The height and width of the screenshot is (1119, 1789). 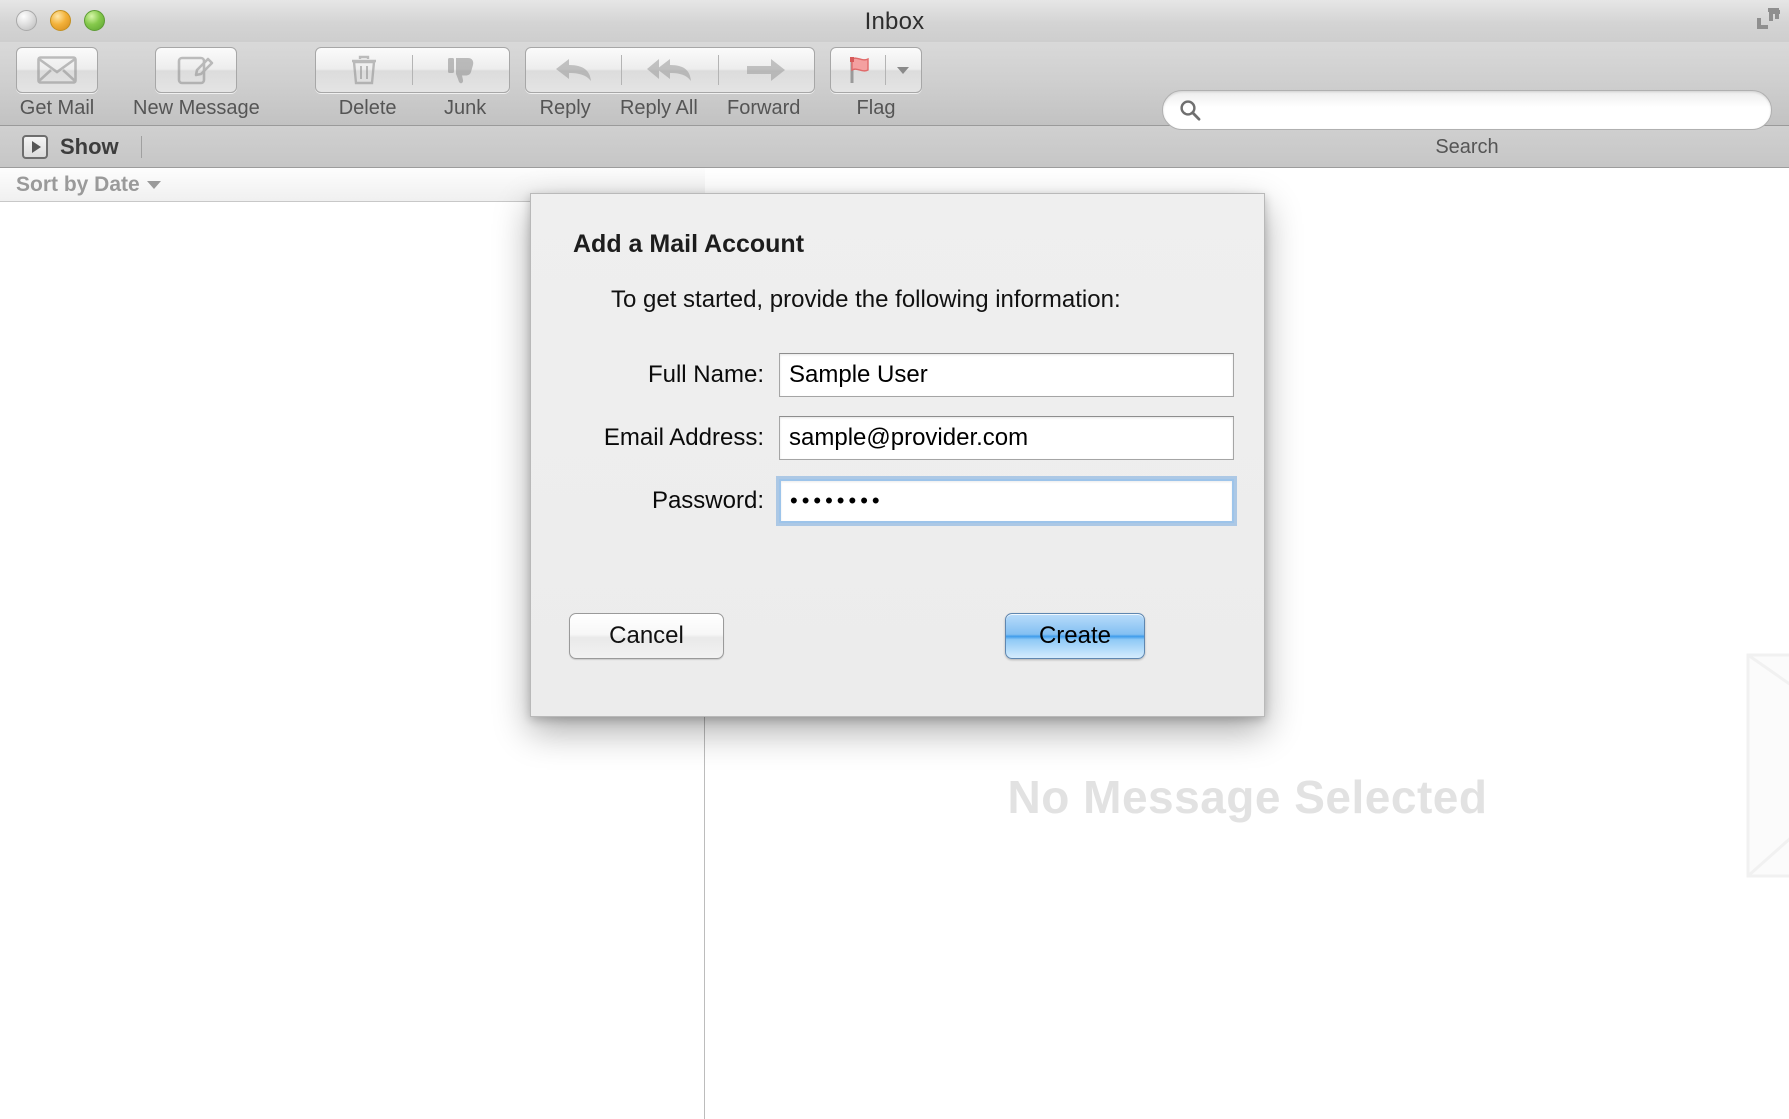 I want to click on flag-menu-button, so click(x=903, y=70).